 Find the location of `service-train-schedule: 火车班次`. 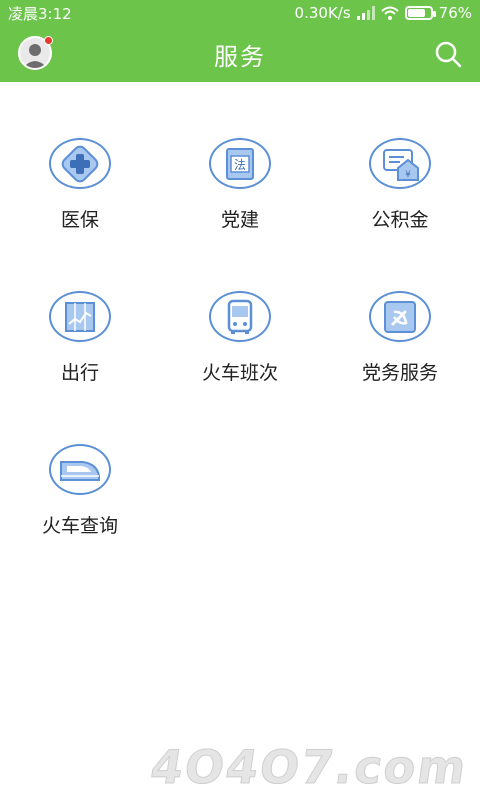

service-train-schedule: 火车班次 is located at coordinates (240, 310).